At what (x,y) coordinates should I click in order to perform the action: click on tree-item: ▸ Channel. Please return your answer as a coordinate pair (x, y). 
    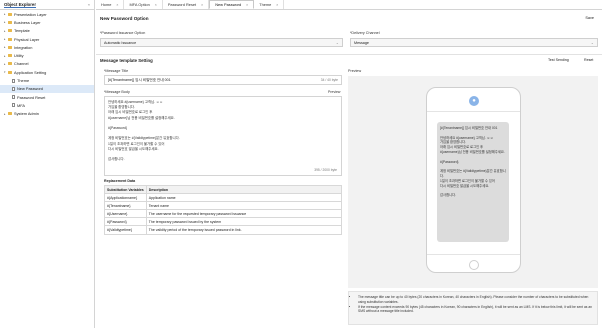
    Looking at the image, I should click on (47, 64).